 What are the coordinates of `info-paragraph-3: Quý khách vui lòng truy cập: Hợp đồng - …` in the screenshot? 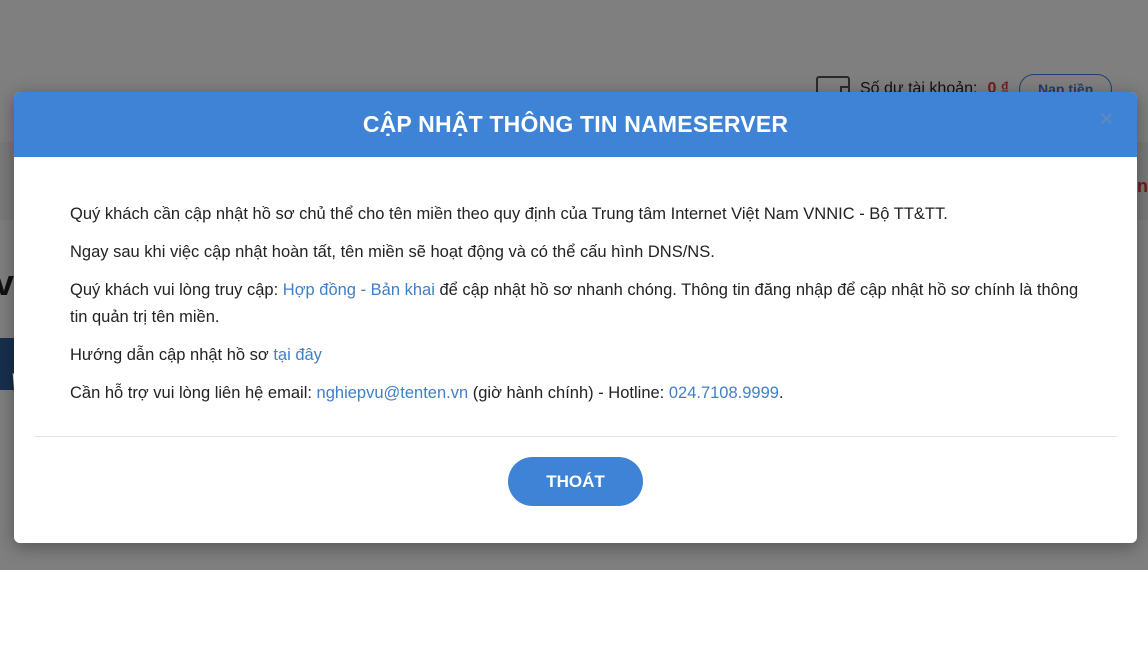 It's located at (575, 304).